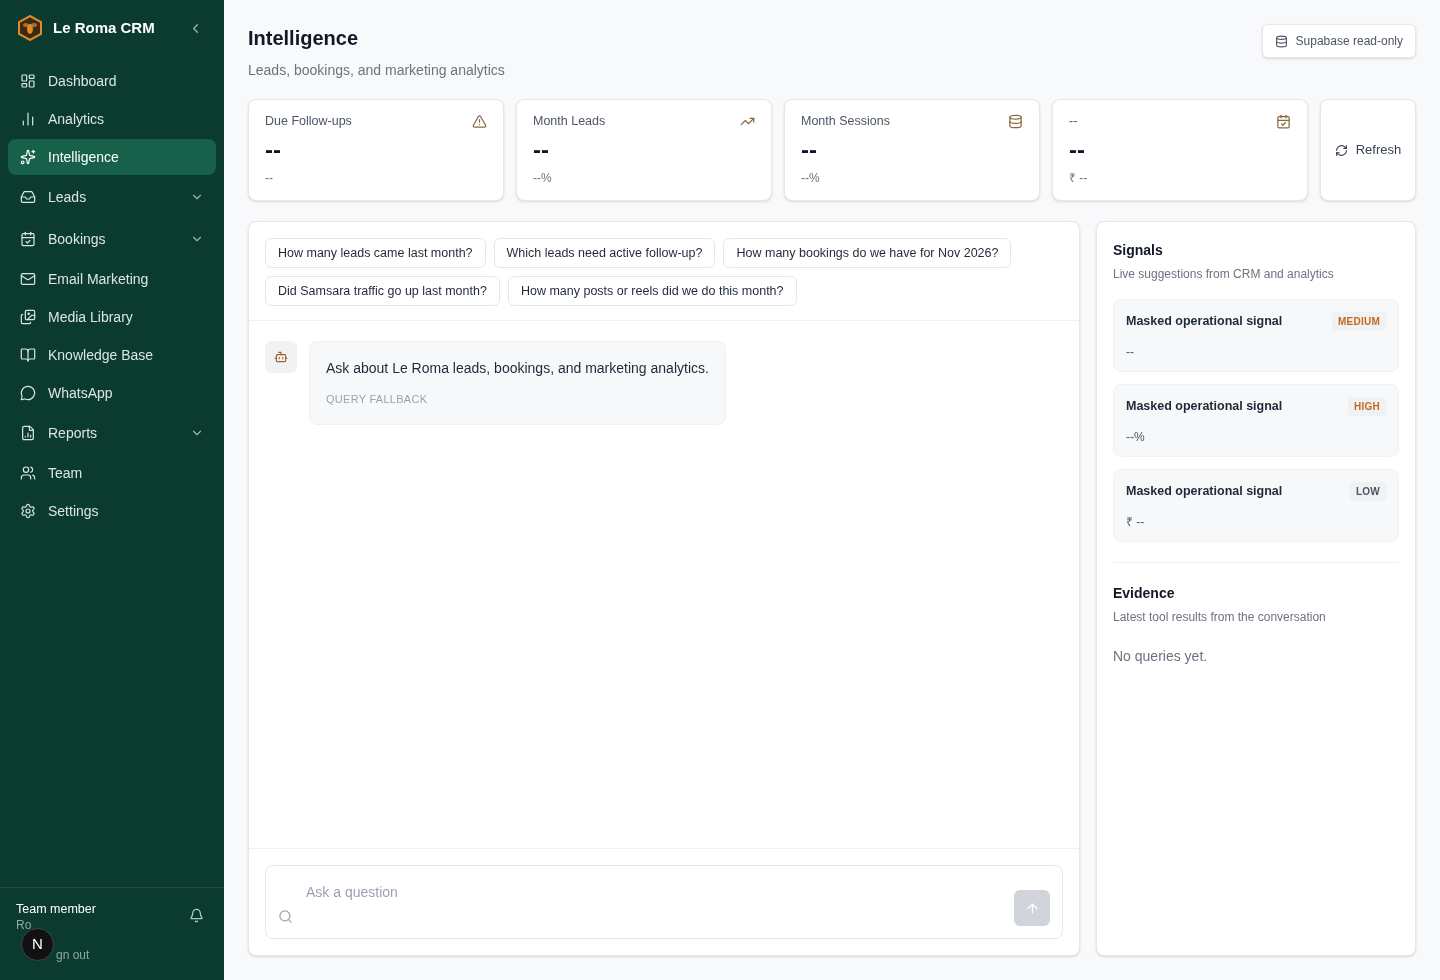  What do you see at coordinates (28, 355) in the screenshot?
I see `book-icon` at bounding box center [28, 355].